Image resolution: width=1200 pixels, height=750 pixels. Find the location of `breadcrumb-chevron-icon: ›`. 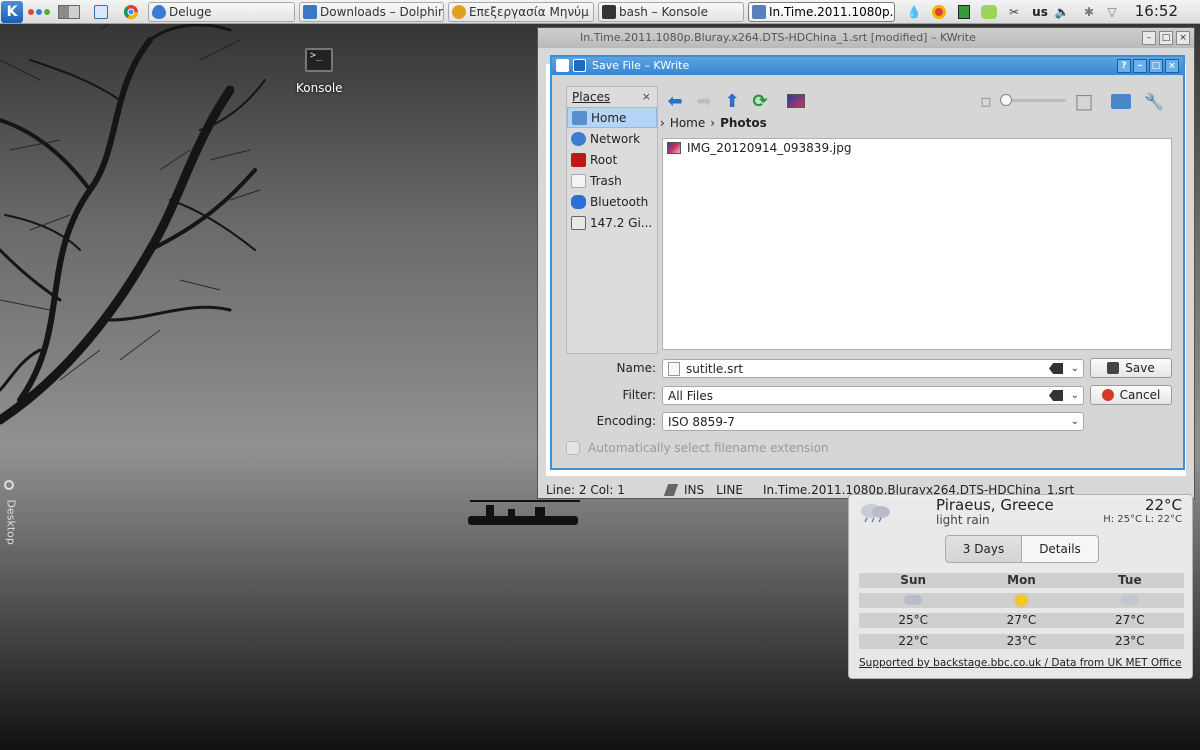

breadcrumb-chevron-icon: › is located at coordinates (713, 123).